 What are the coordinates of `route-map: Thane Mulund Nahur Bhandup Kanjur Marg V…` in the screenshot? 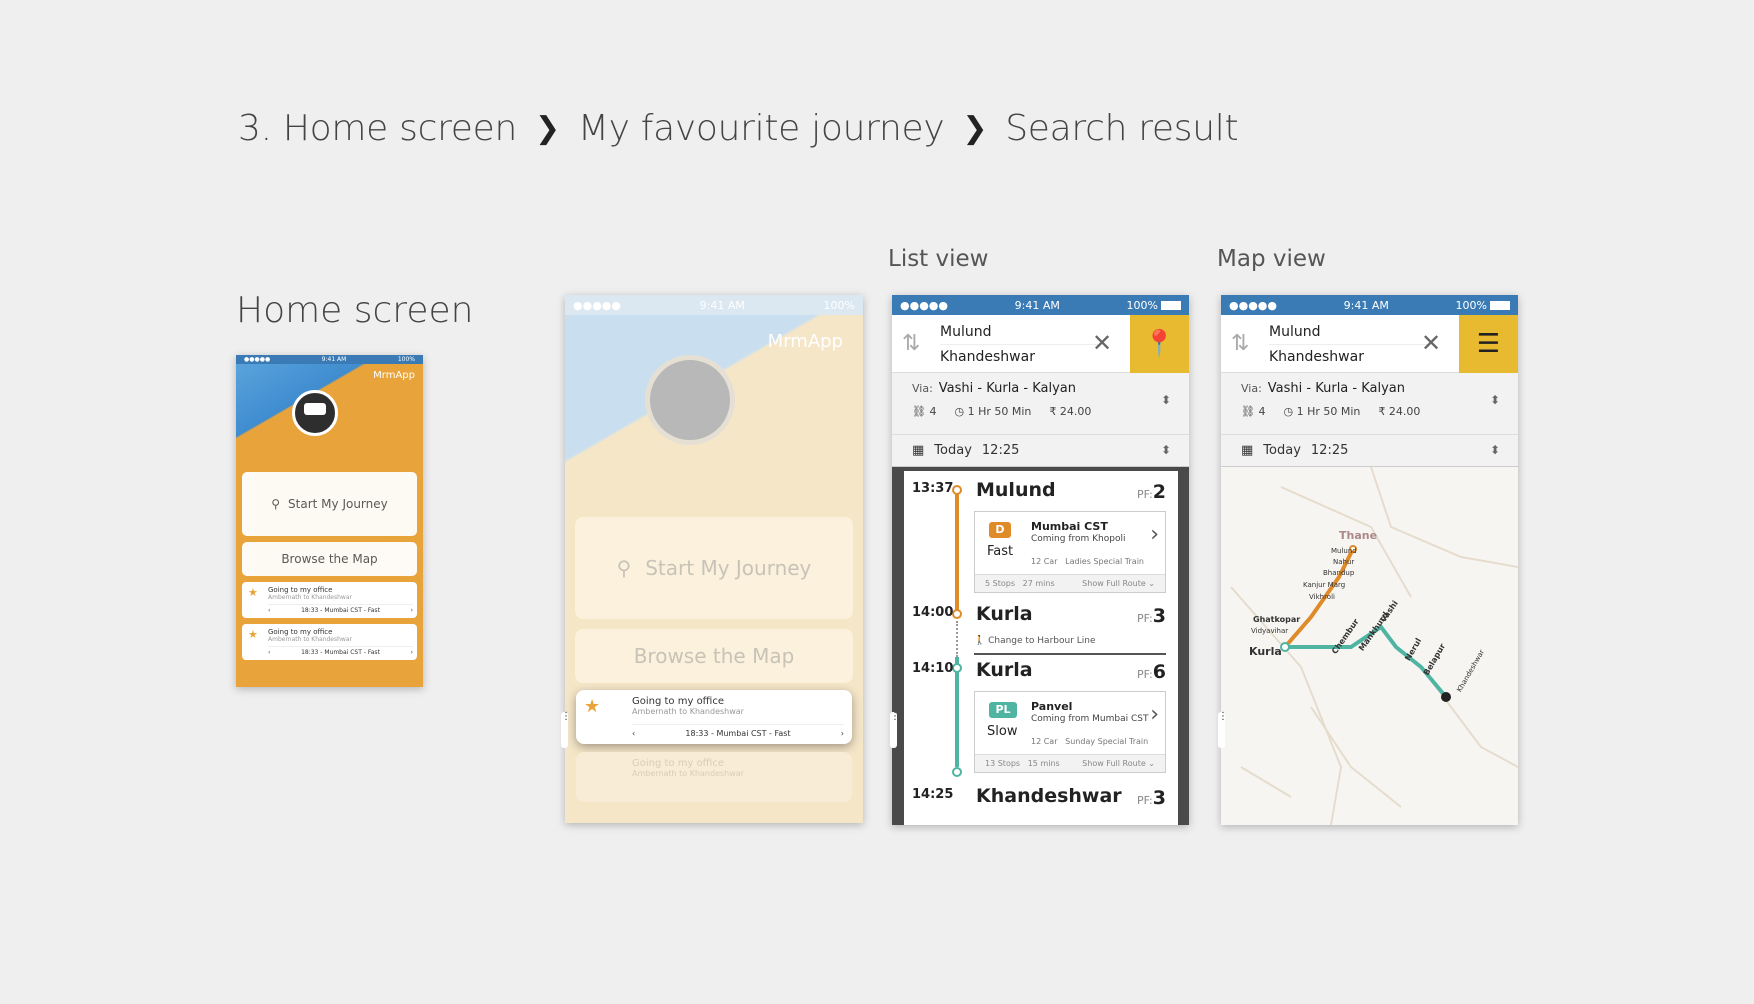 It's located at (1369, 646).